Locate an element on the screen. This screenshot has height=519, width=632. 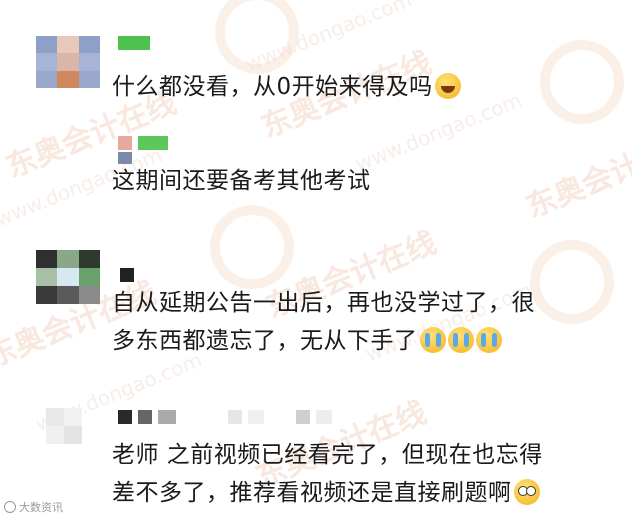
comment-text-line: 什么都没看，从0开始来得及吗 is located at coordinates (272, 87).